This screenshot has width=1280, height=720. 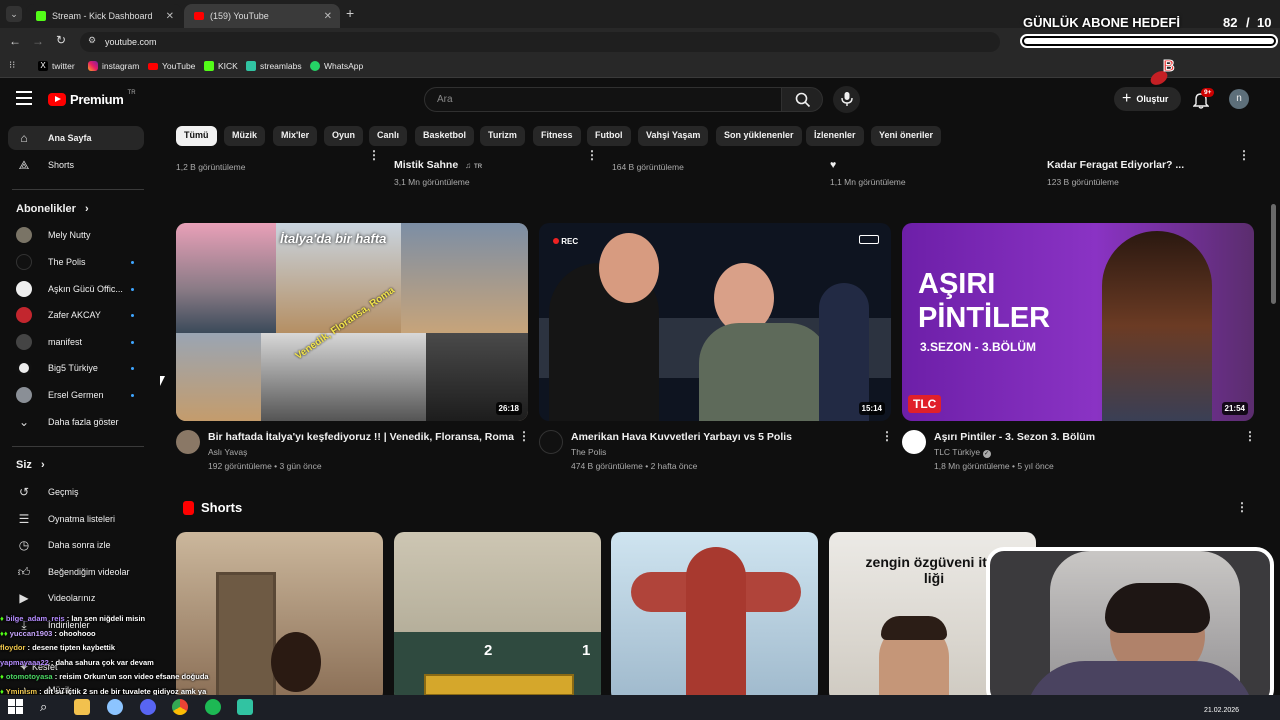 I want to click on new-tab-button: +, so click(x=350, y=13).